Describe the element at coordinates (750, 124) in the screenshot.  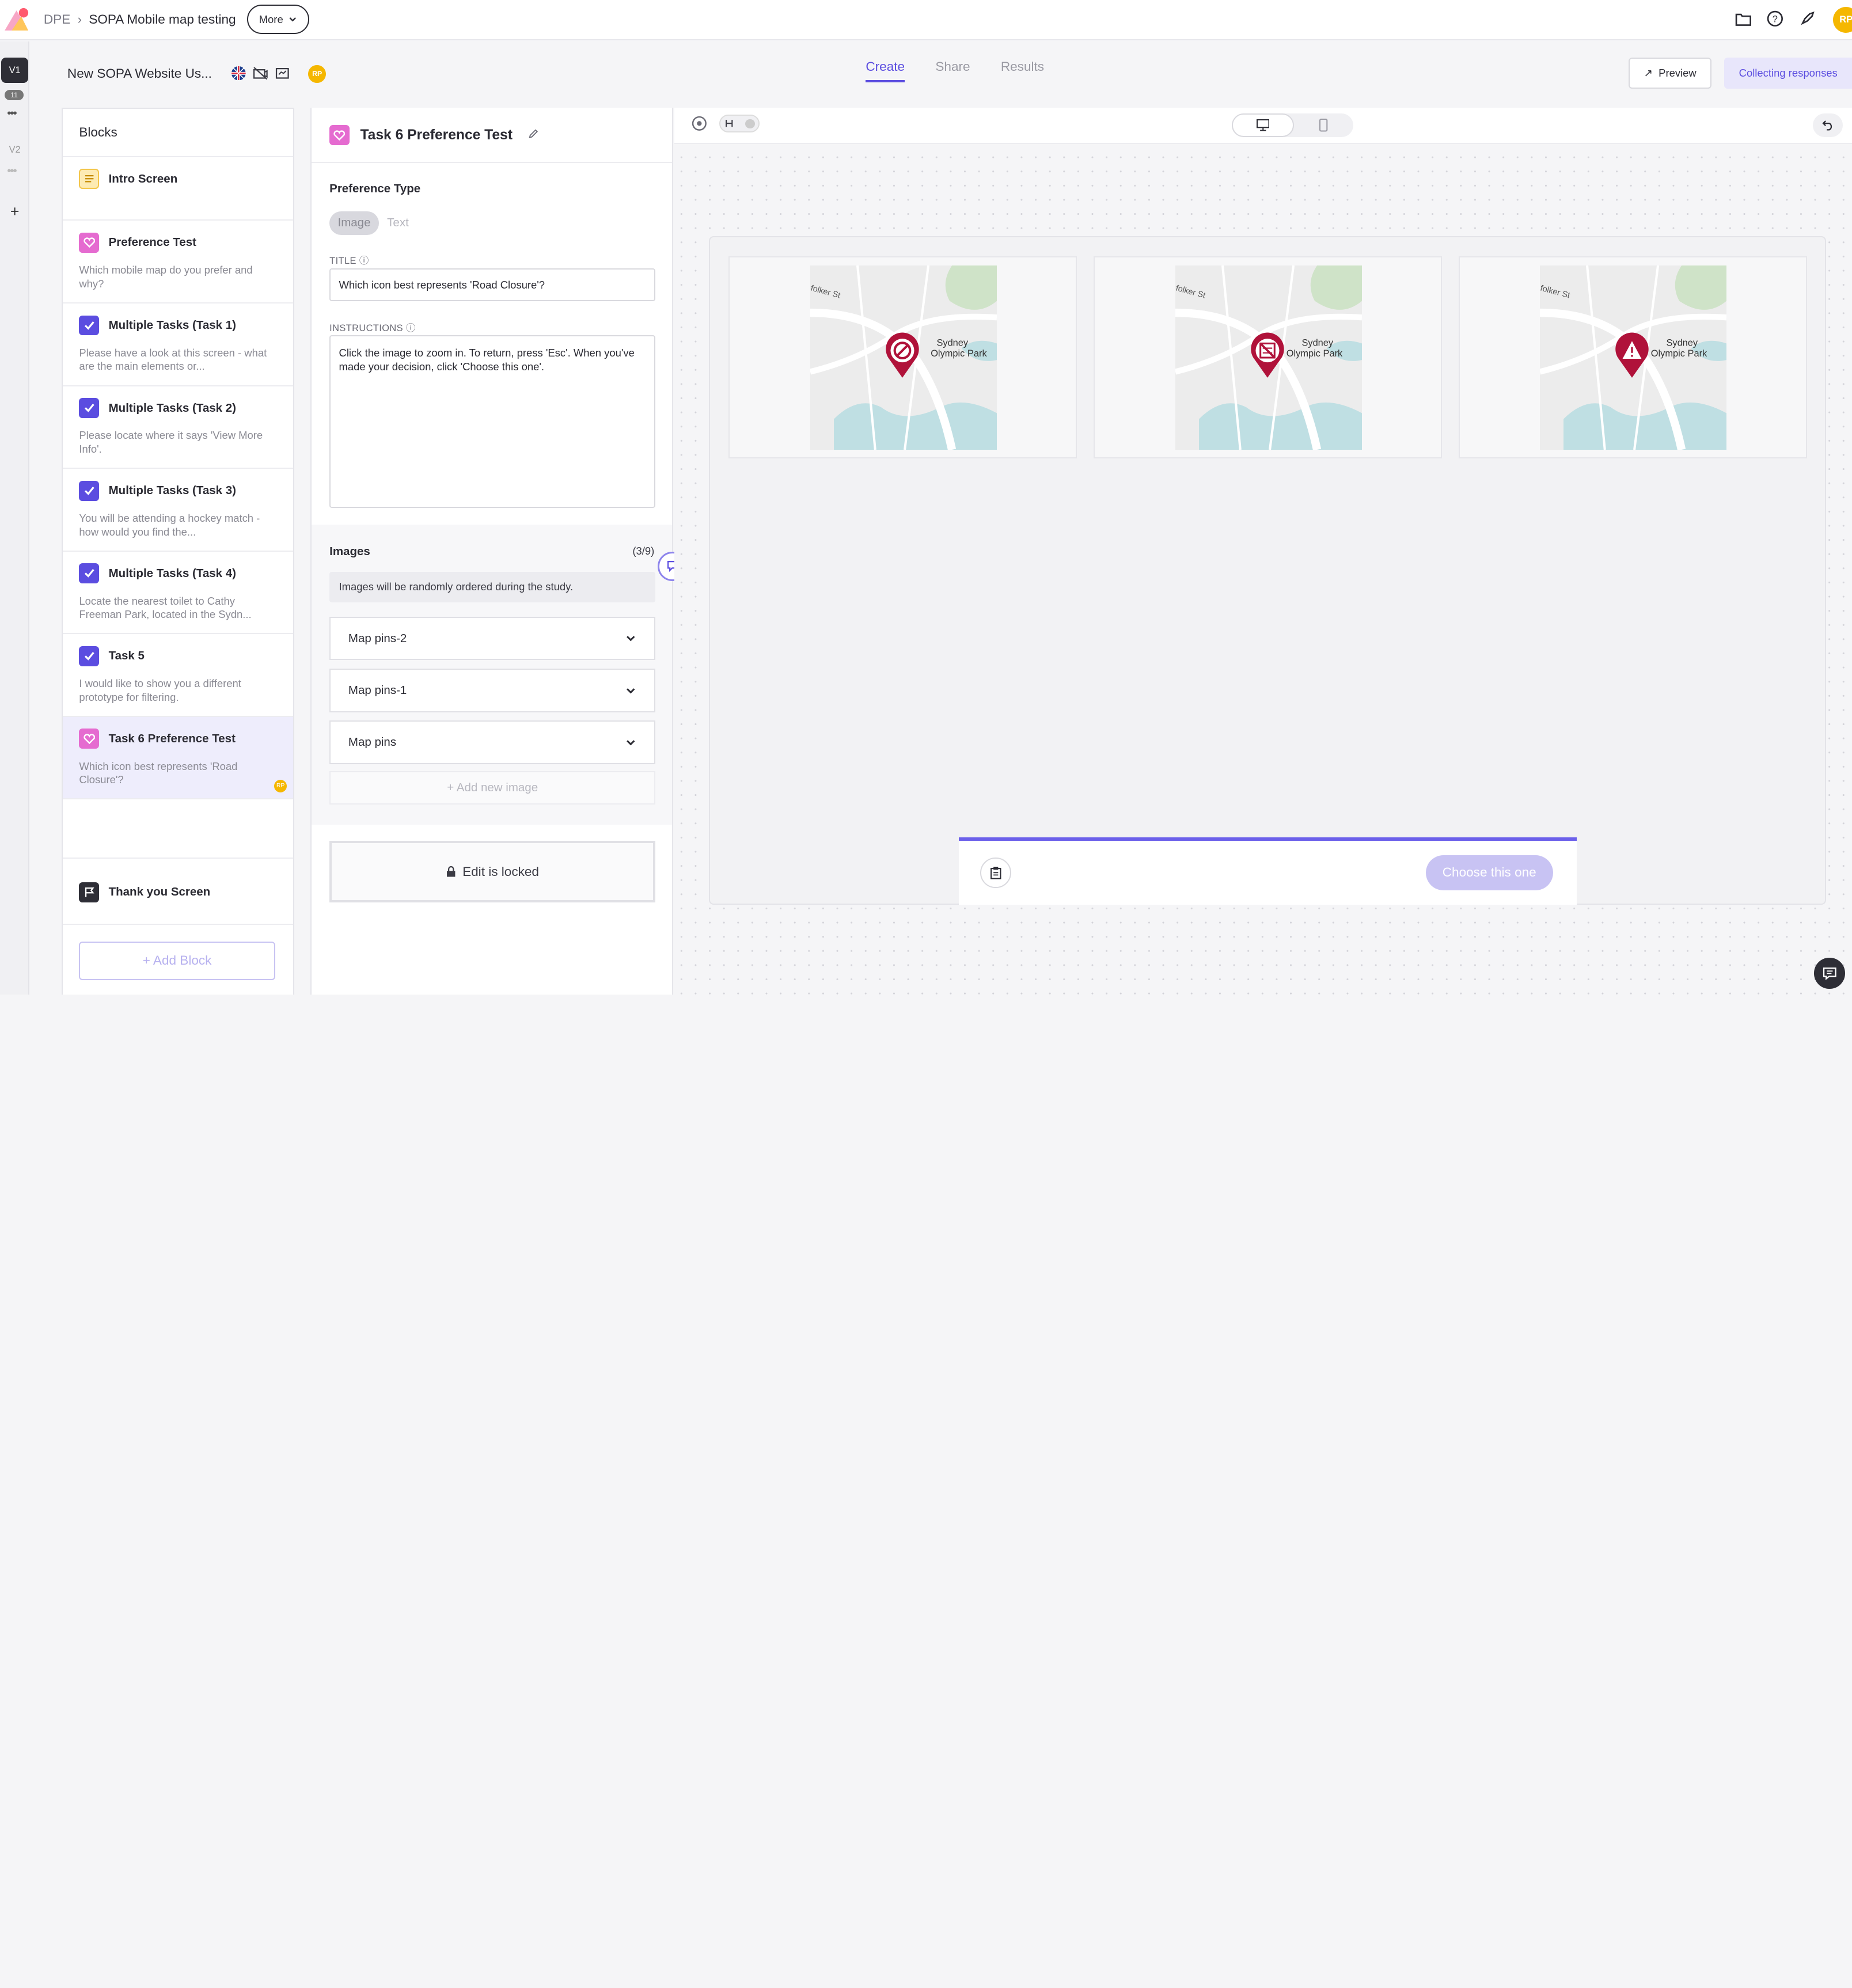
I see `toggle-knob` at that location.